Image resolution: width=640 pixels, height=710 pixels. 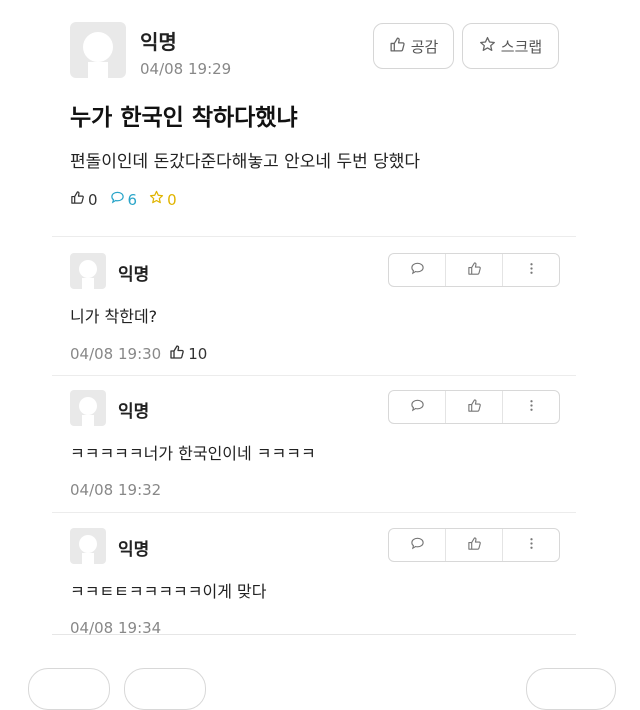 I want to click on like-button-label: 공감, so click(x=424, y=46).